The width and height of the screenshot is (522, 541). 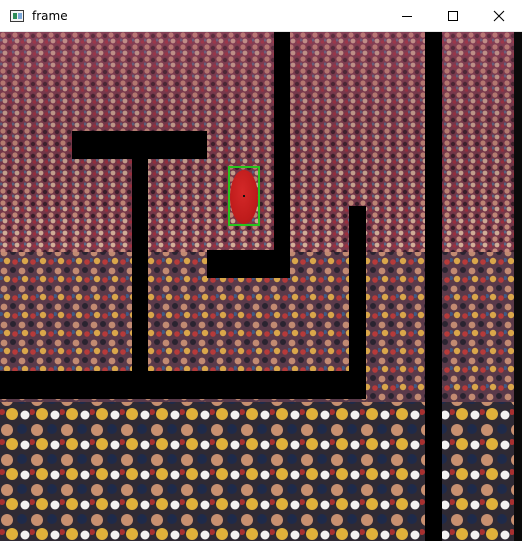 I want to click on minimize-icon, so click(x=407, y=16).